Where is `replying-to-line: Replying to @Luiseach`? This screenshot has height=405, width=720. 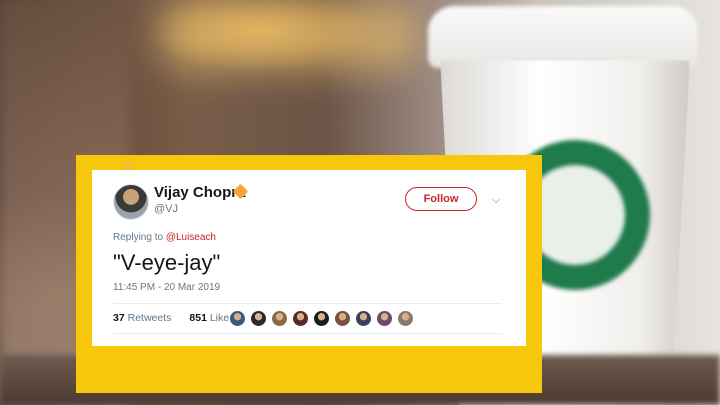
replying-to-line: Replying to @Luiseach is located at coordinates (164, 237).